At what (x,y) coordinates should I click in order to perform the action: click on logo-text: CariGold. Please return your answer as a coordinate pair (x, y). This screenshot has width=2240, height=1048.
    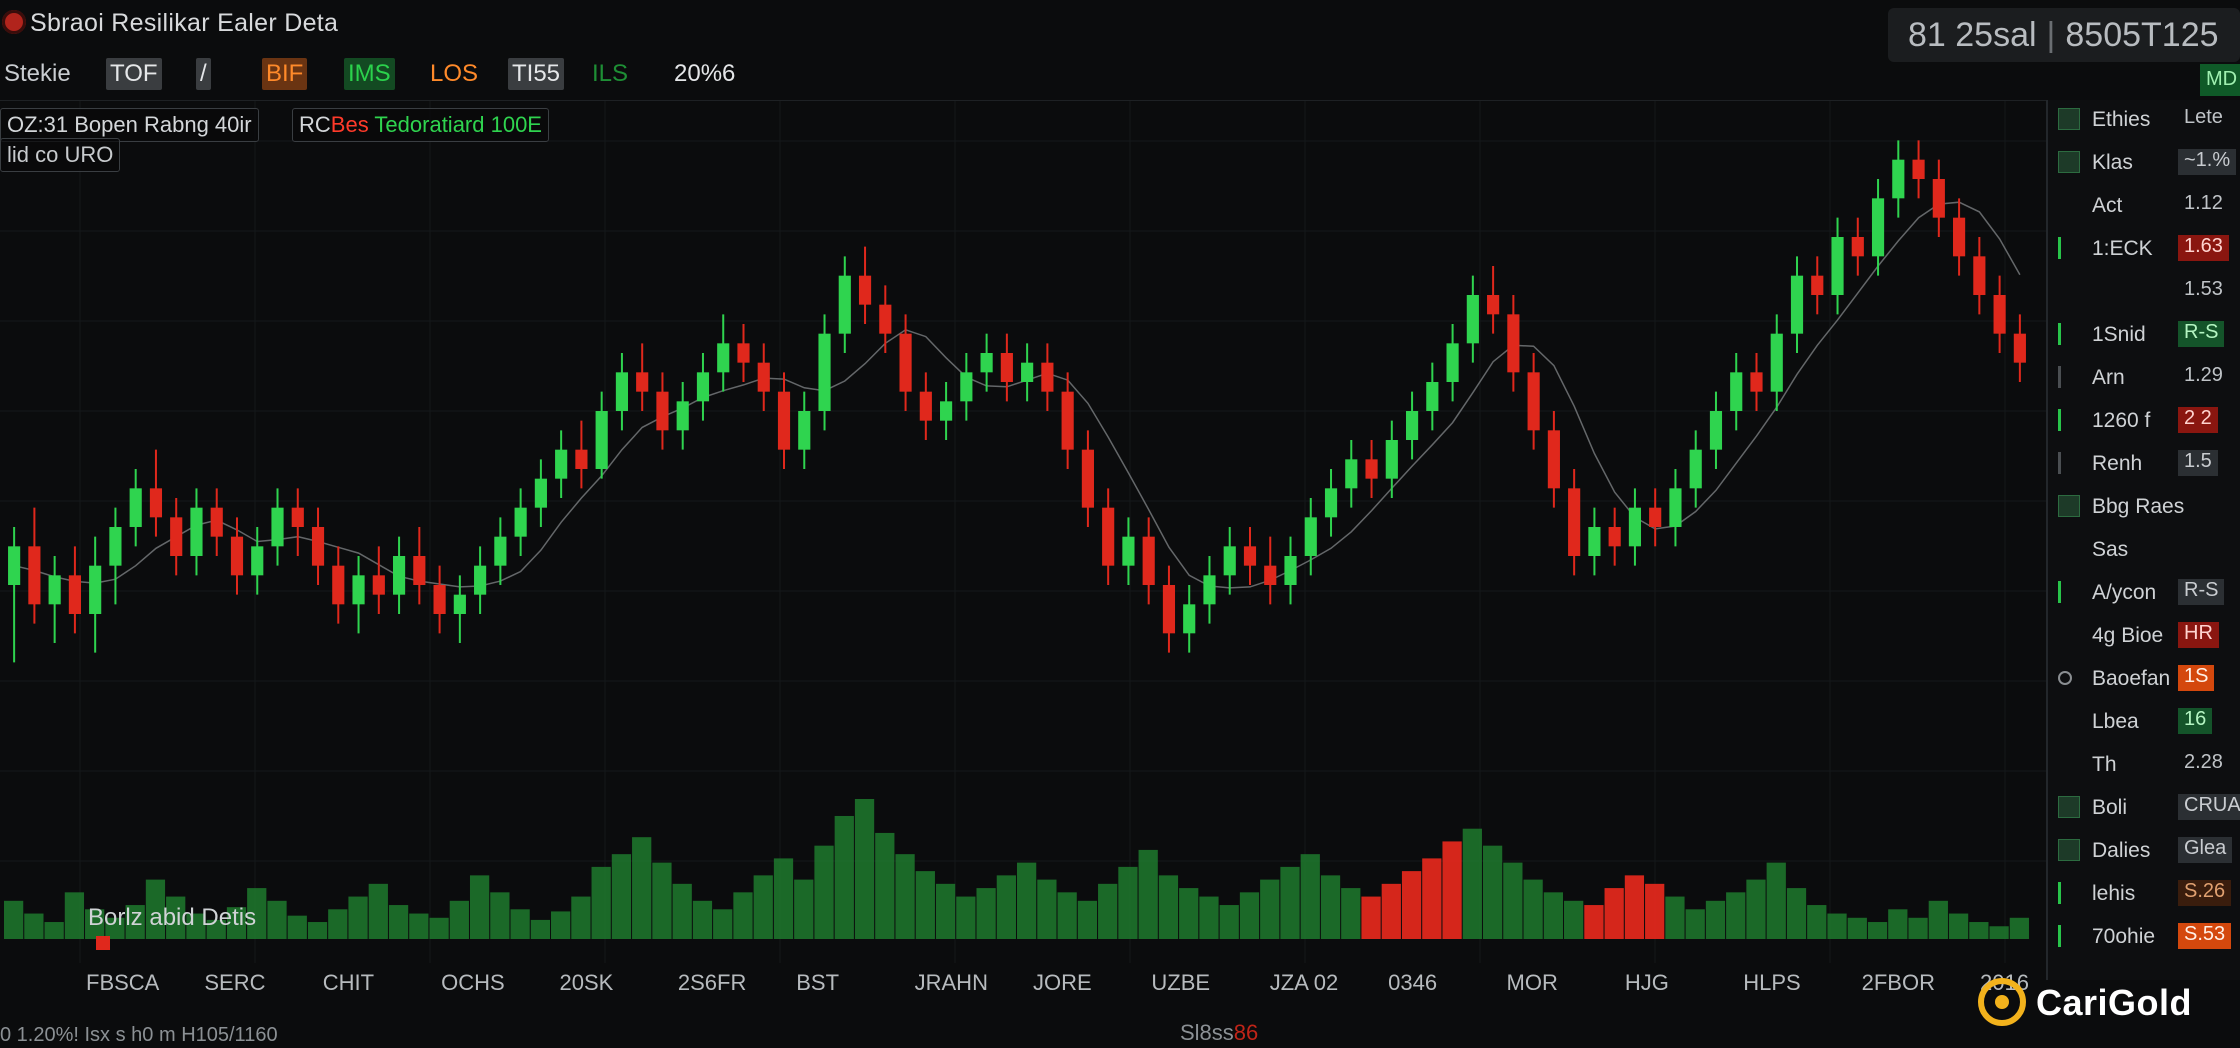
    Looking at the image, I should click on (2114, 1002).